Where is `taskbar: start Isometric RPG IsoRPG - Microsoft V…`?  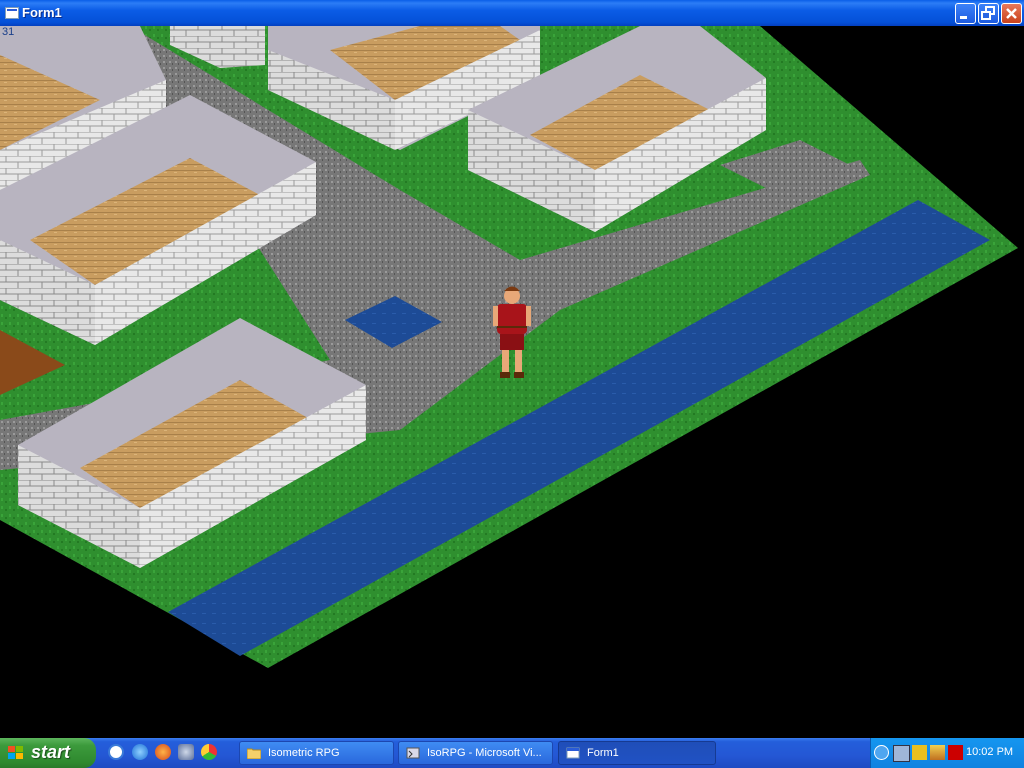 taskbar: start Isometric RPG IsoRPG - Microsoft V… is located at coordinates (512, 753).